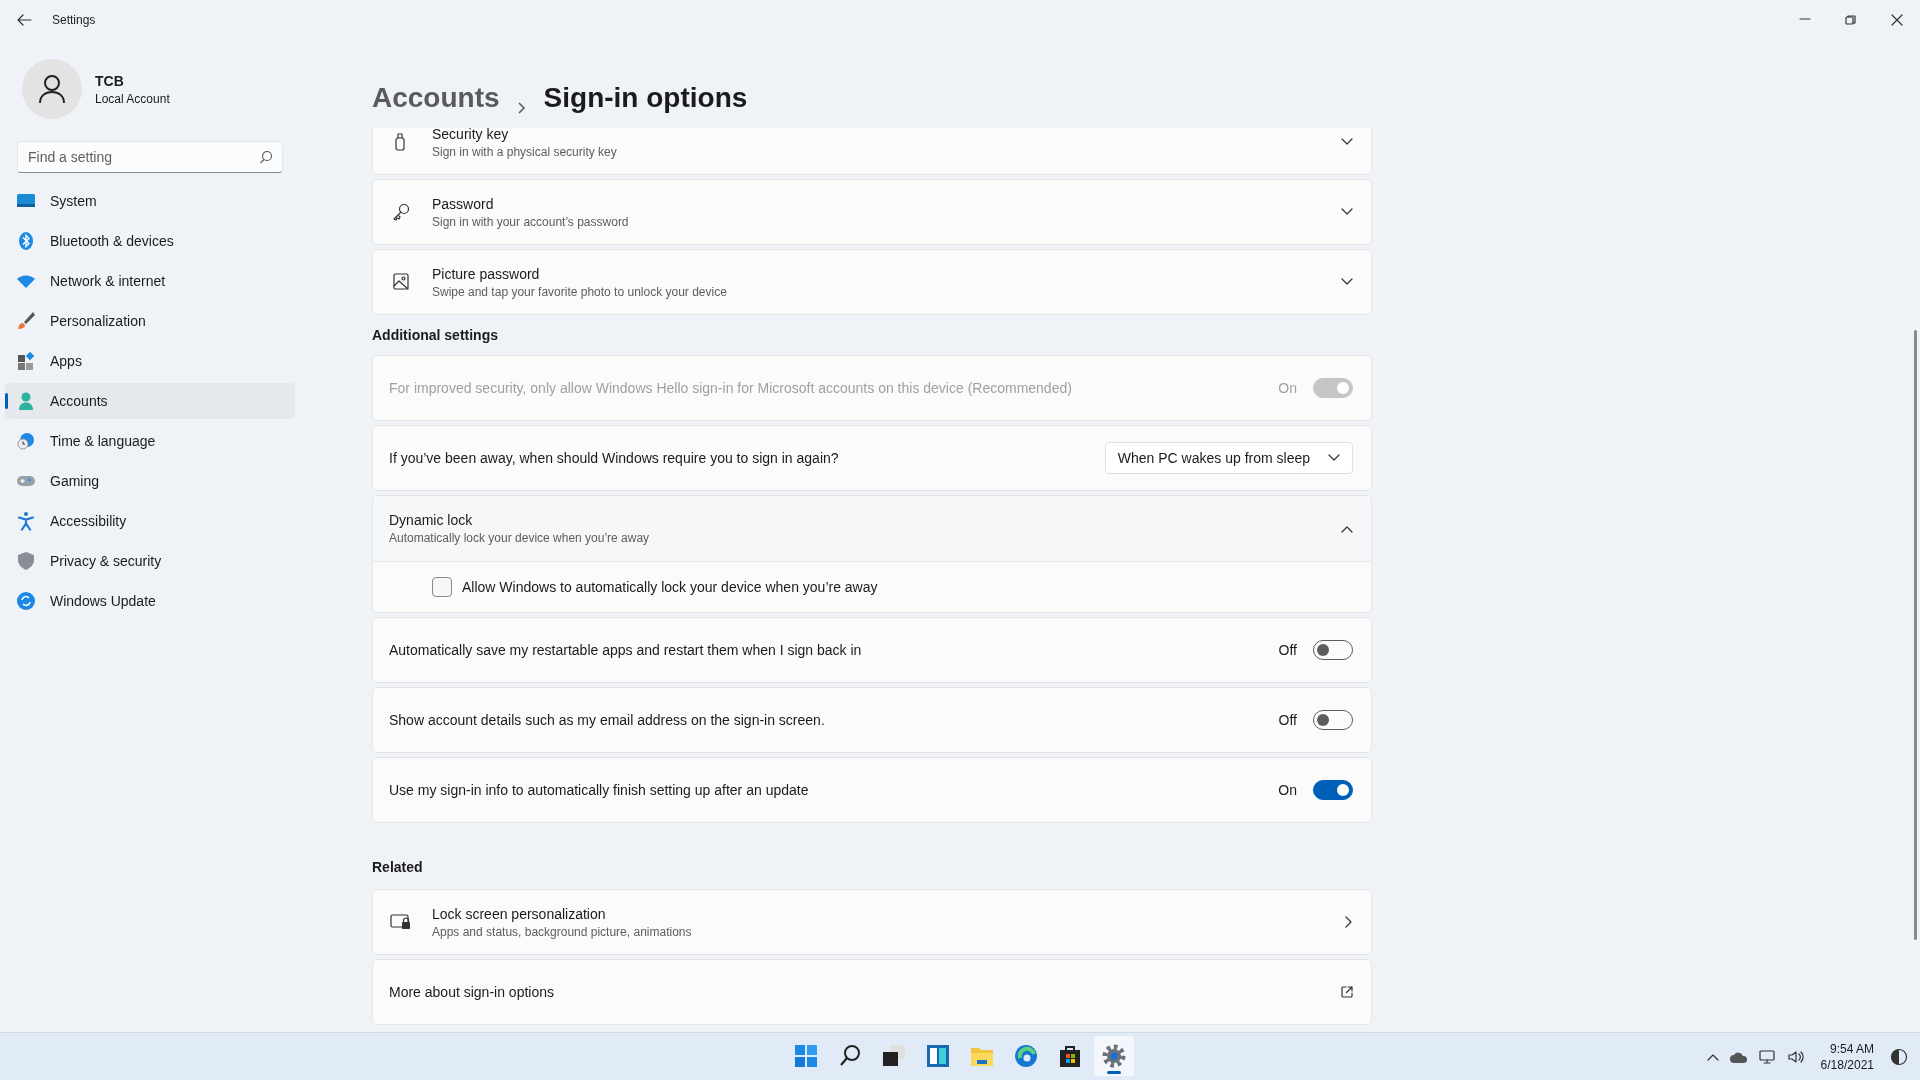 This screenshot has height=1080, width=1920. I want to click on image-icon, so click(401, 282).